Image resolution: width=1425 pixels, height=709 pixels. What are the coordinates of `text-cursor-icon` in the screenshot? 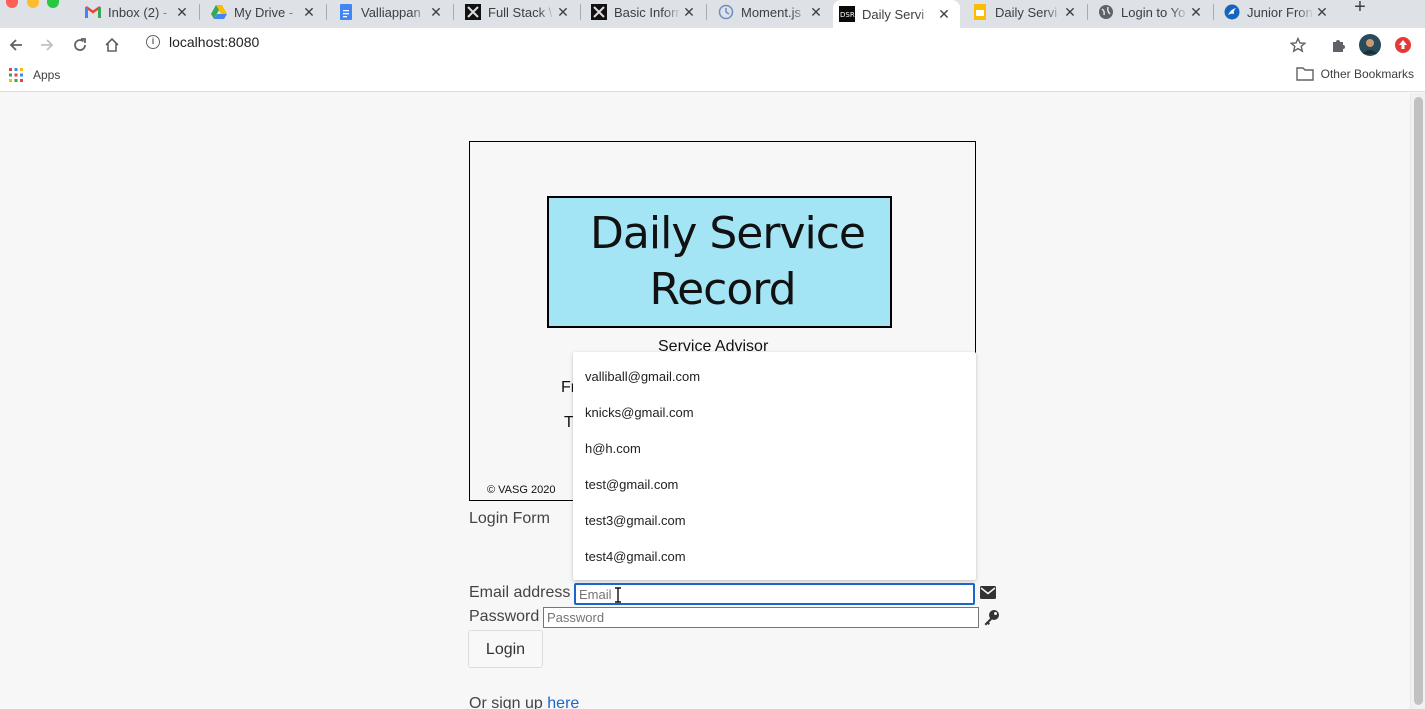 It's located at (618, 595).